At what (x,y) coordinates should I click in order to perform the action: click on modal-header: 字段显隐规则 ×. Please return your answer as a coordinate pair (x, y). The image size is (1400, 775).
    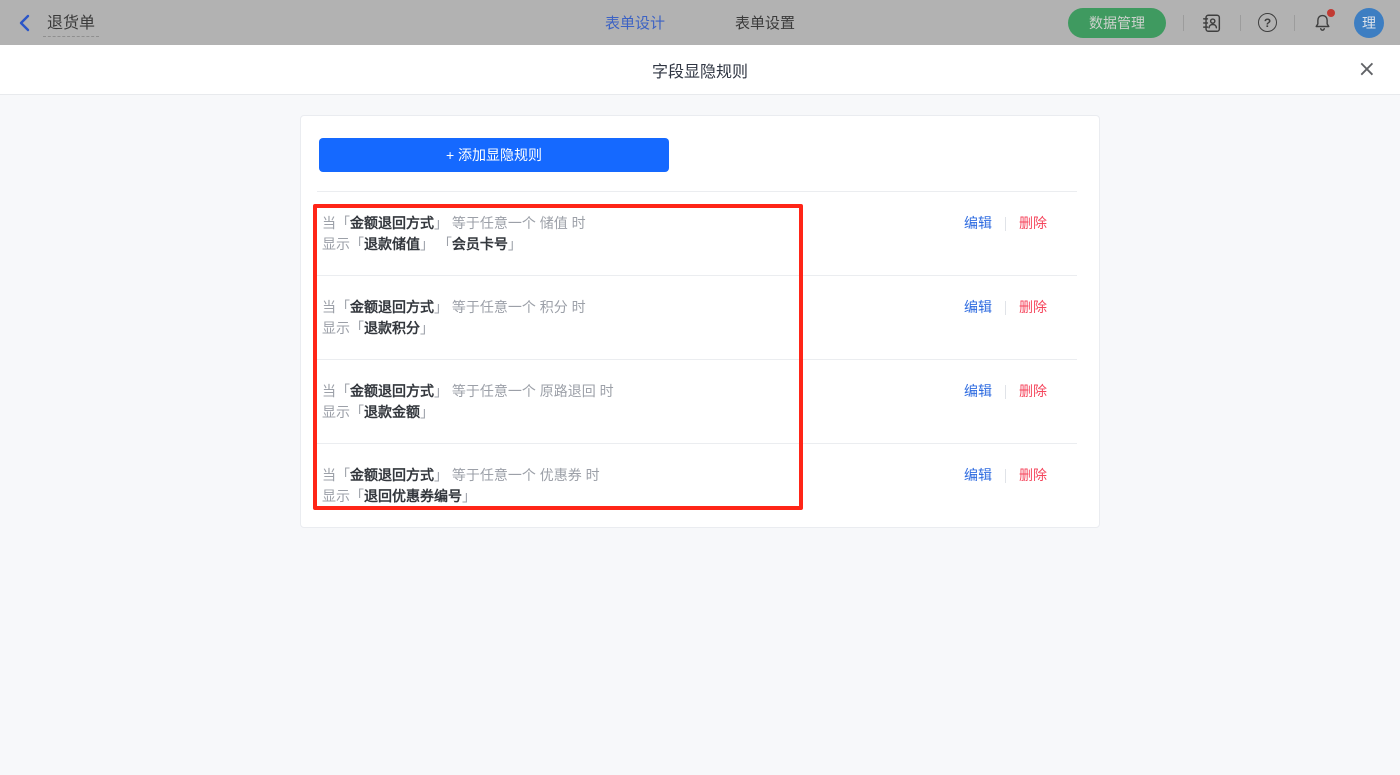
    Looking at the image, I should click on (700, 70).